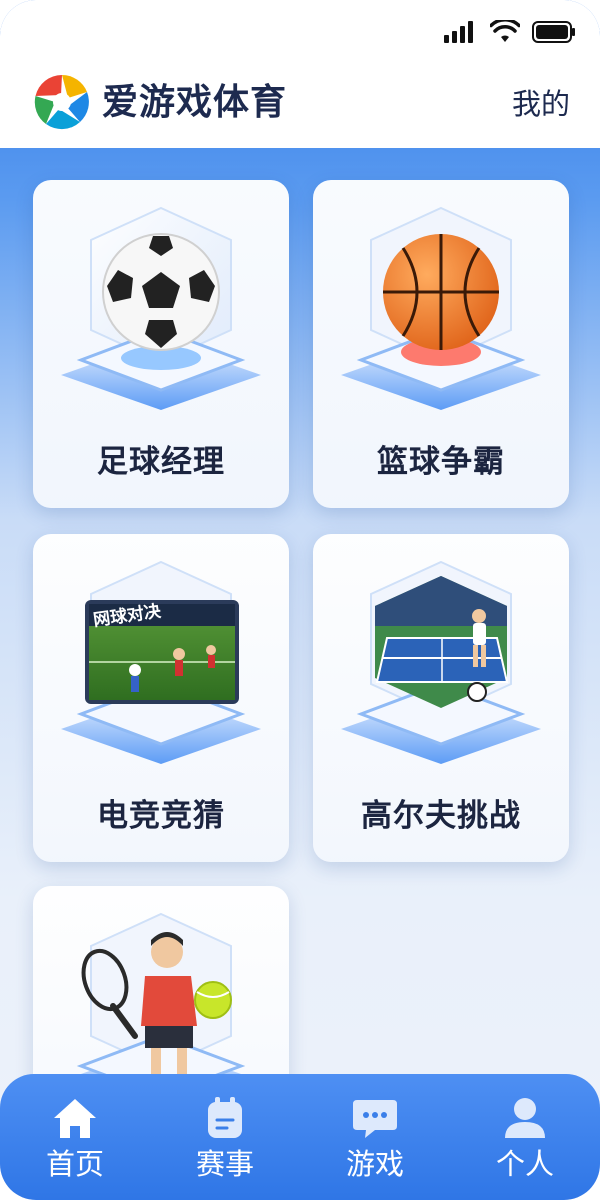  I want to click on nav-label: 首页, so click(74, 1164).